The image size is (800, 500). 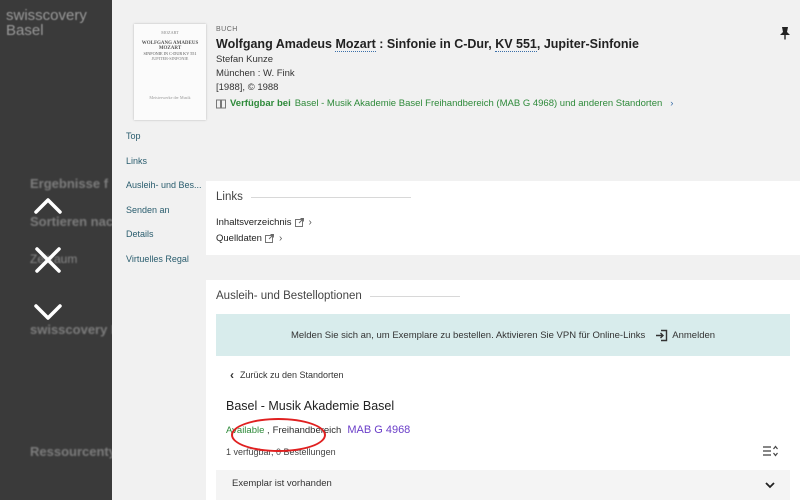 I want to click on background-logo: swisscovery Basel, so click(x=46, y=23).